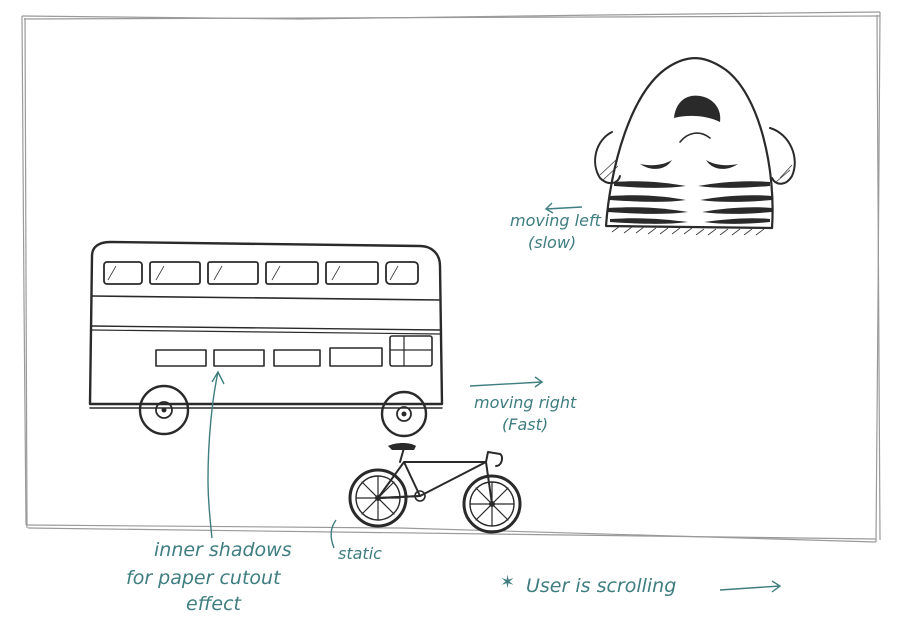  I want to click on moving-left-speed-label: (slow), so click(552, 242).